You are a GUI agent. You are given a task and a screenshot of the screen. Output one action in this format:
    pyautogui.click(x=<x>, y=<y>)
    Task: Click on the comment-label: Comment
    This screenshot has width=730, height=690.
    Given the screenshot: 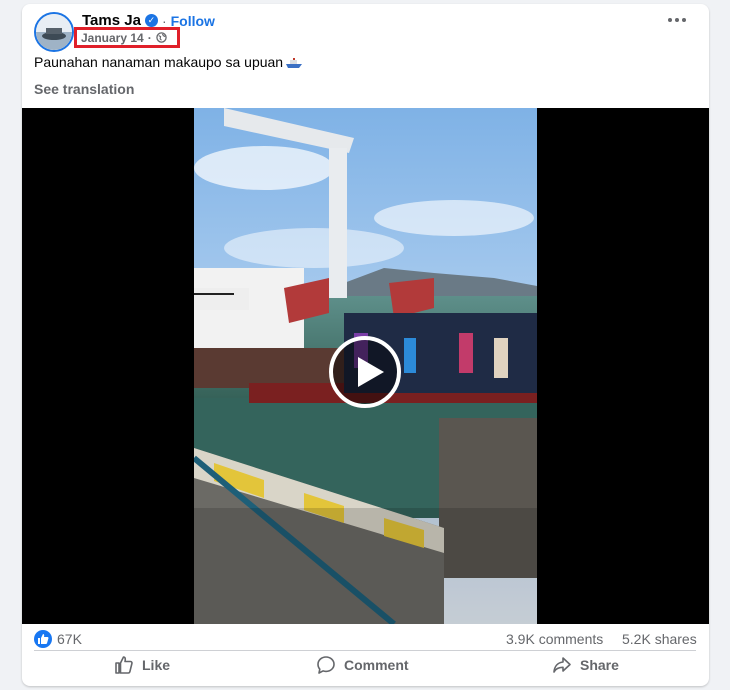 What is the action you would take?
    pyautogui.click(x=376, y=665)
    